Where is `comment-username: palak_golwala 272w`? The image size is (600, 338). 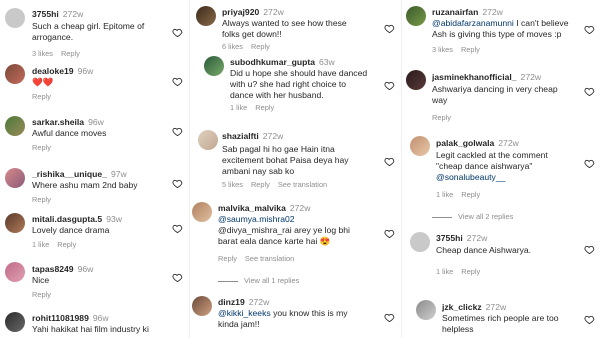
comment-username: palak_golwala 272w is located at coordinates (477, 143).